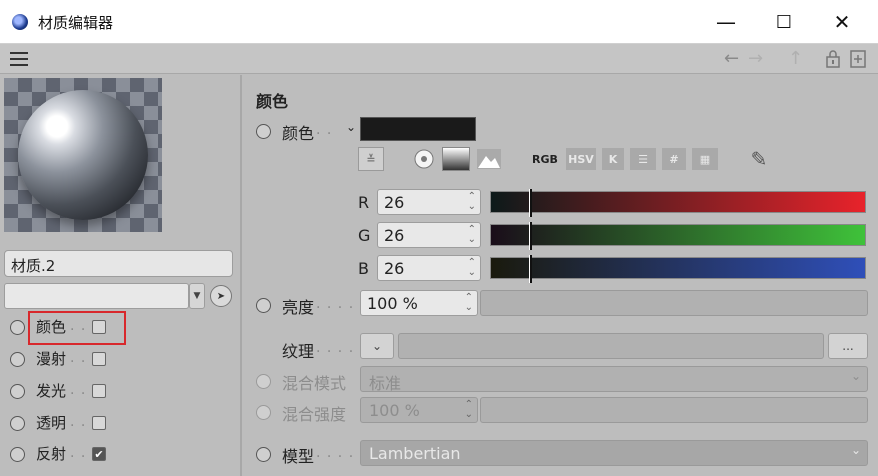 The image size is (878, 476). I want to click on forward-arrow-icon: →, so click(755, 58).